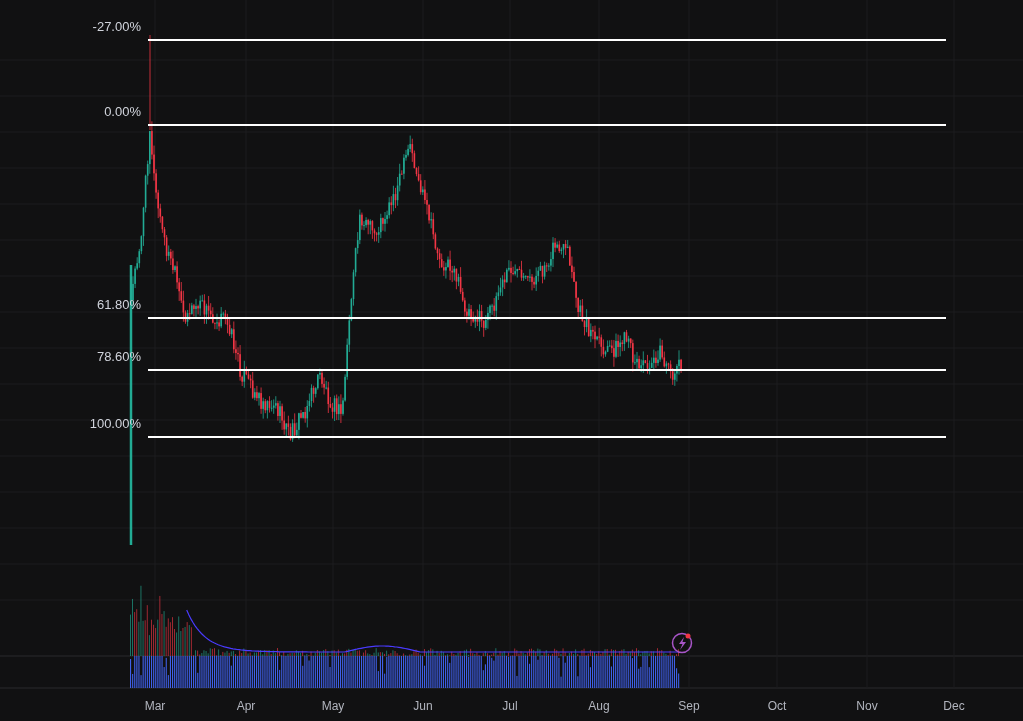 The height and width of the screenshot is (721, 1023). Describe the element at coordinates (599, 706) in the screenshot. I see `month-label: Aug` at that location.